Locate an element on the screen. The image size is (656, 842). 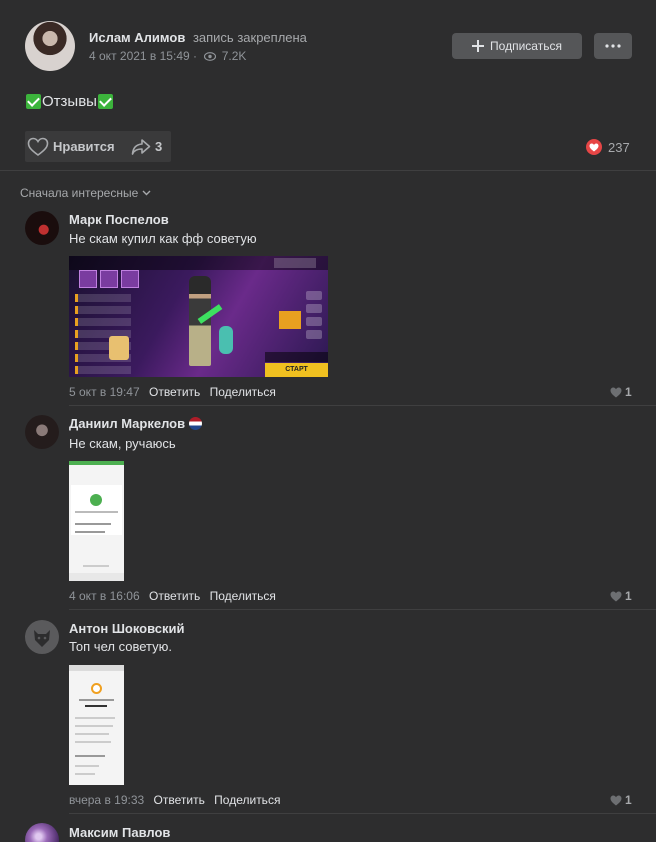
more-button is located at coordinates (613, 46).